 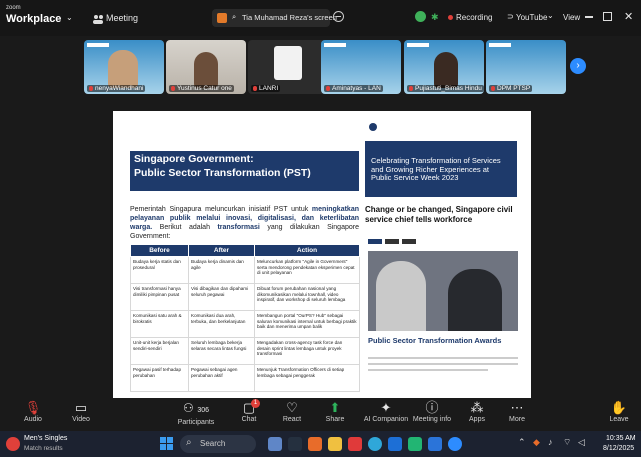 I want to click on table-cell: Budaya kerja dinamis dan agile, so click(x=221, y=270).